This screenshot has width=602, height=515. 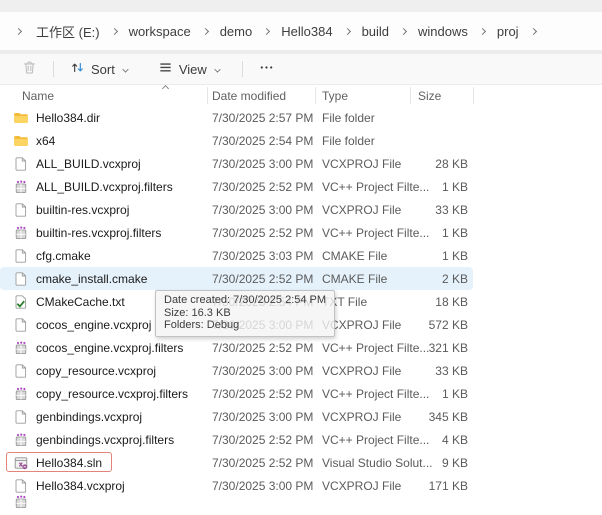 What do you see at coordinates (443, 31) in the screenshot?
I see `breadcrumb-item: windows` at bounding box center [443, 31].